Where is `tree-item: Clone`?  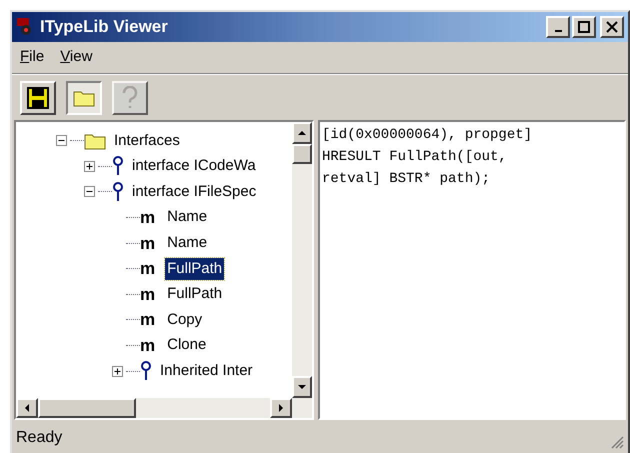 tree-item: Clone is located at coordinates (186, 345).